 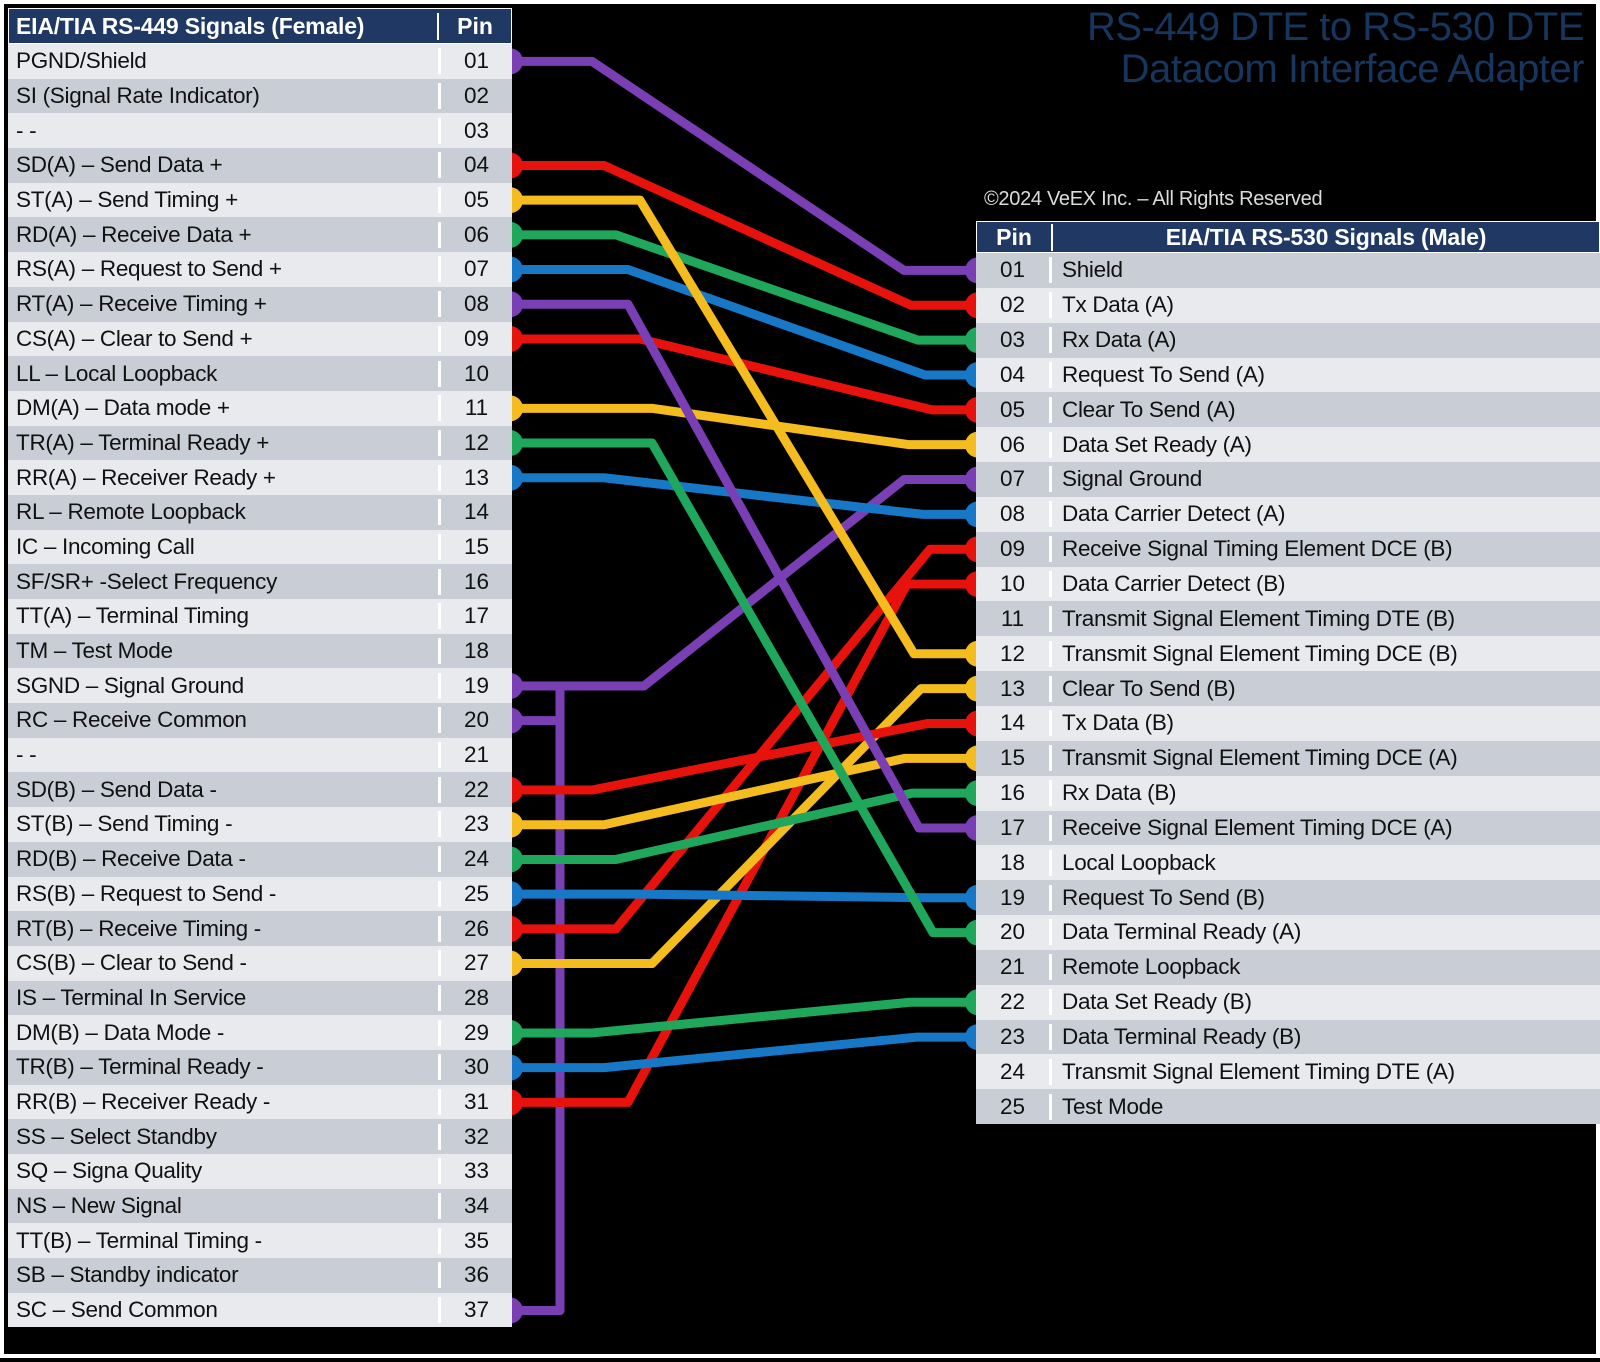 I want to click on table-row: 09 Receive Signal Timing Element DCE (B), so click(x=1288, y=549).